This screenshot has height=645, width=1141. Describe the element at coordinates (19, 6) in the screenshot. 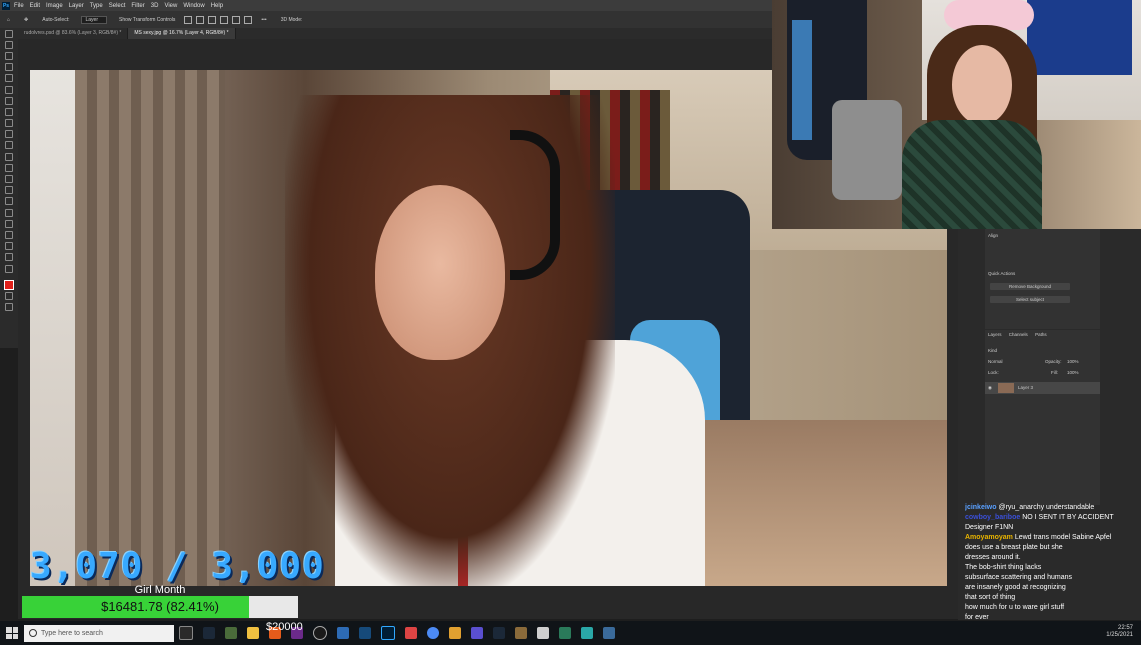

I see `menu-file: File` at that location.